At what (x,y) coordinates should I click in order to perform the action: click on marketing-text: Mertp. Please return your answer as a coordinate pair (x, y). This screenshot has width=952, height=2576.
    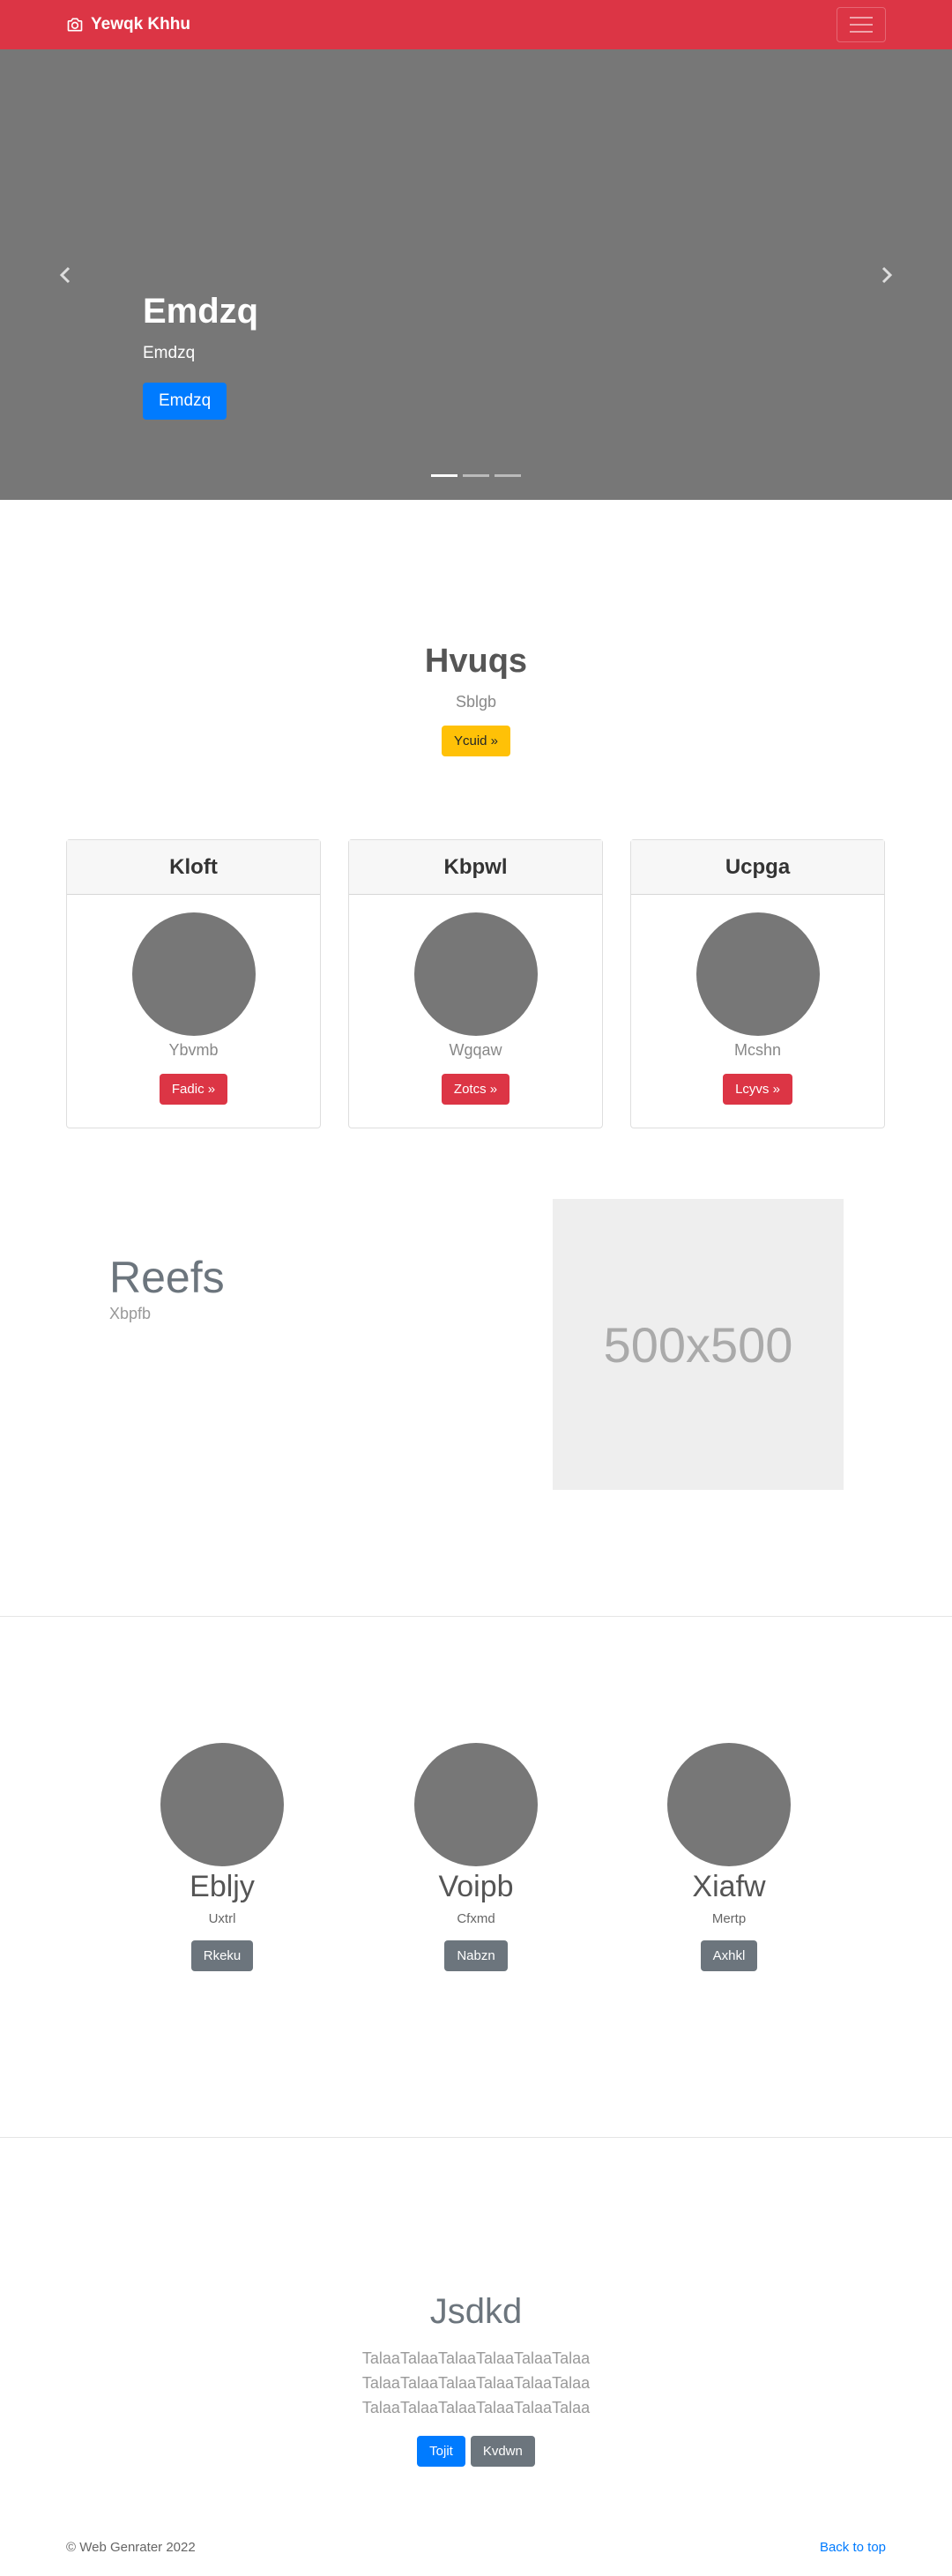
    Looking at the image, I should click on (729, 1918).